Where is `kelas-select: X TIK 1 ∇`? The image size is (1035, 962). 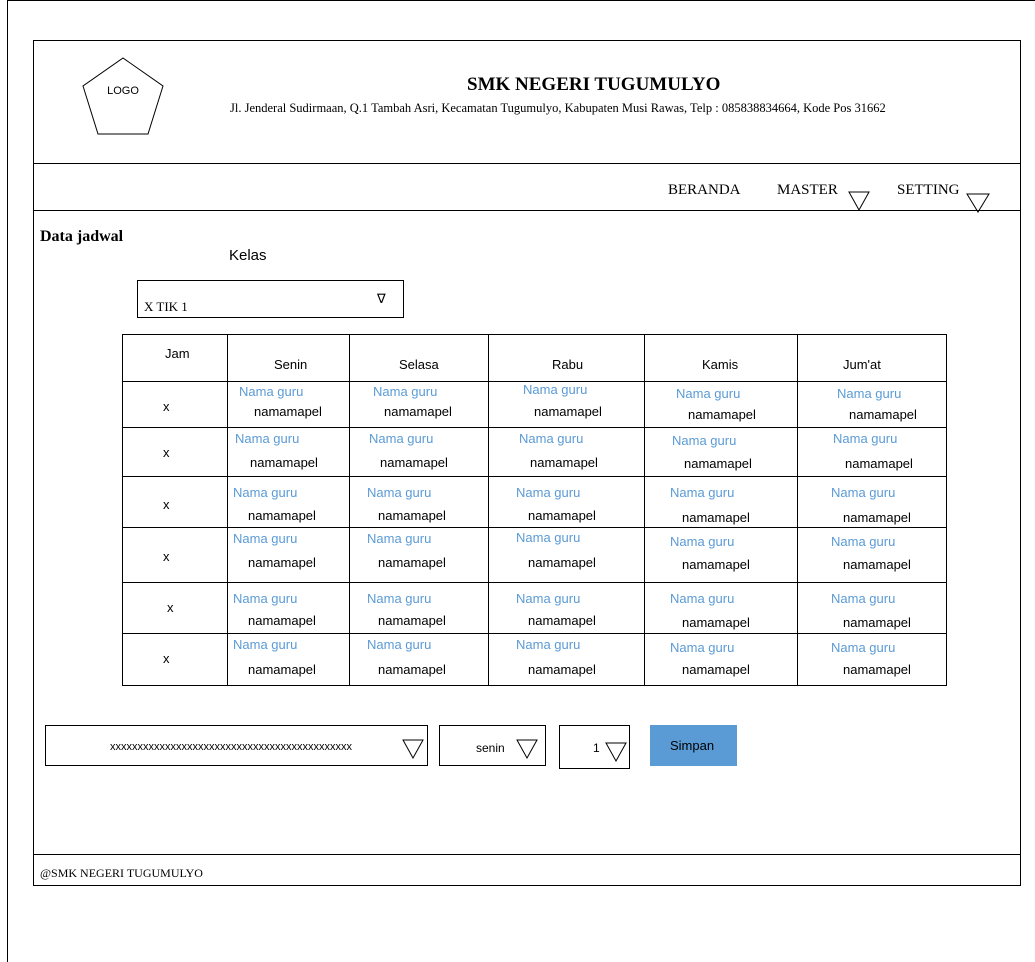 kelas-select: X TIK 1 ∇ is located at coordinates (270, 299).